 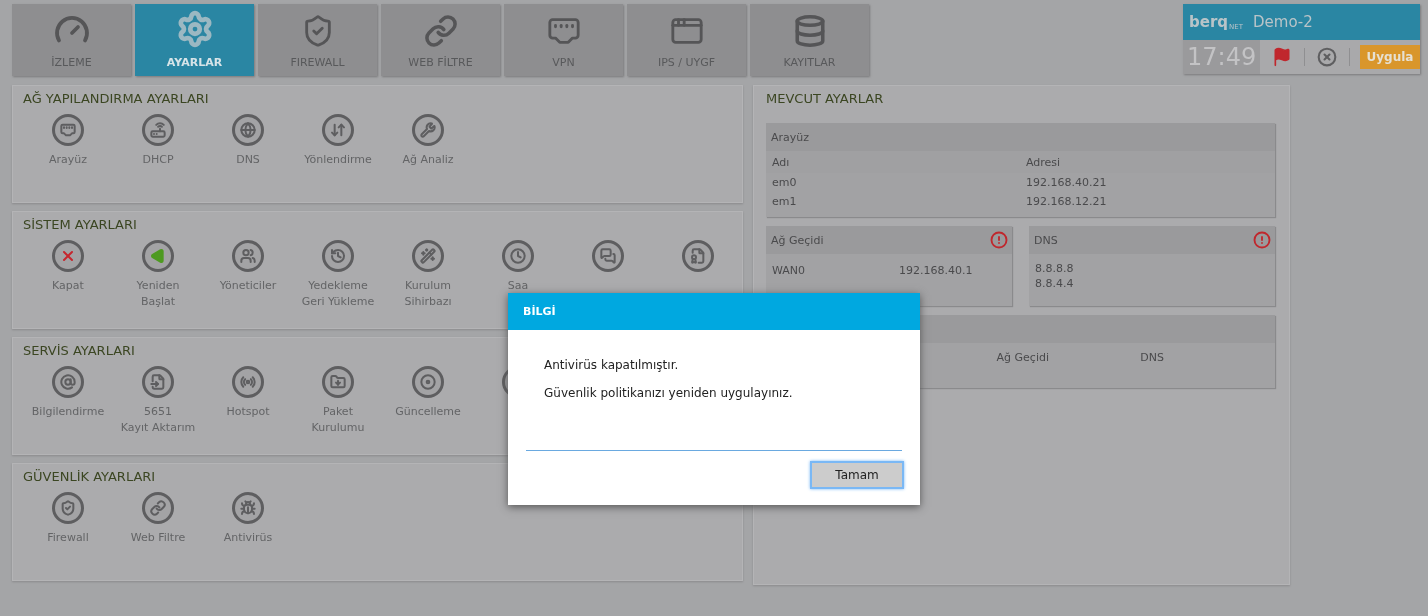 I want to click on box-title: Arayüz, so click(x=790, y=137).